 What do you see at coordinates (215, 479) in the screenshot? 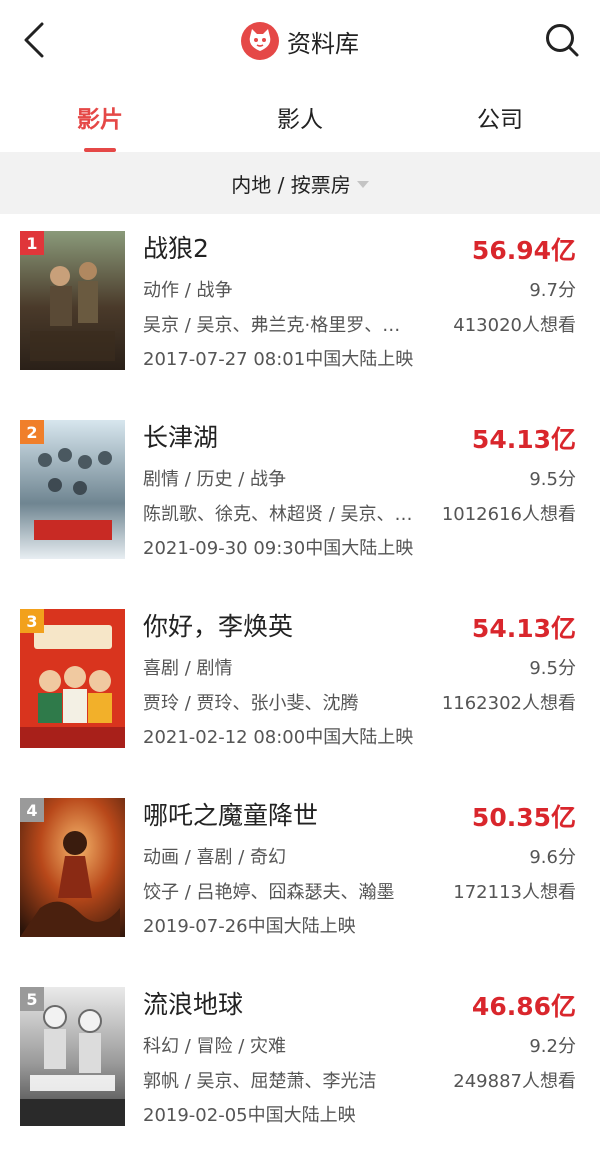
I see `movie-genres: 剧情 / 历史 / 战争` at bounding box center [215, 479].